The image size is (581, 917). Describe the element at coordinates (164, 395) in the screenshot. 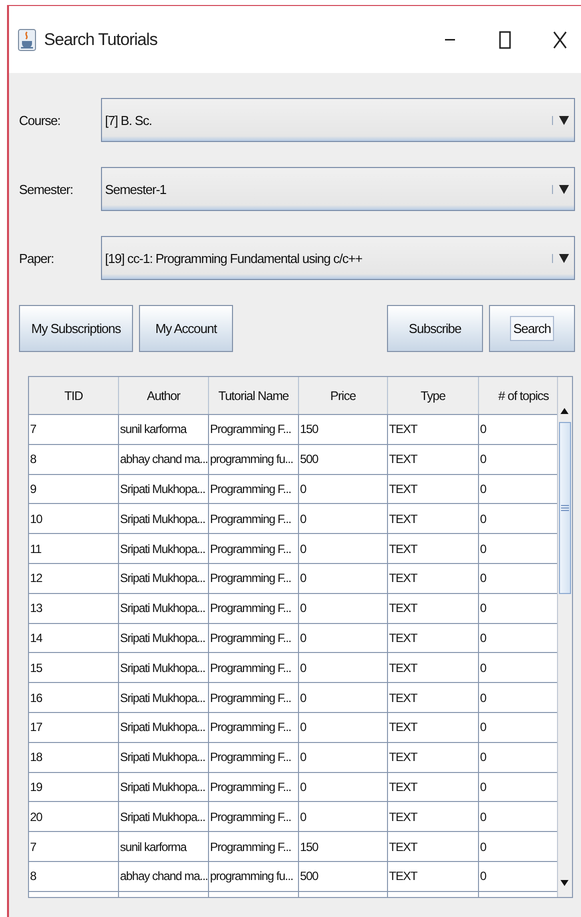

I see `column-header: Author` at that location.